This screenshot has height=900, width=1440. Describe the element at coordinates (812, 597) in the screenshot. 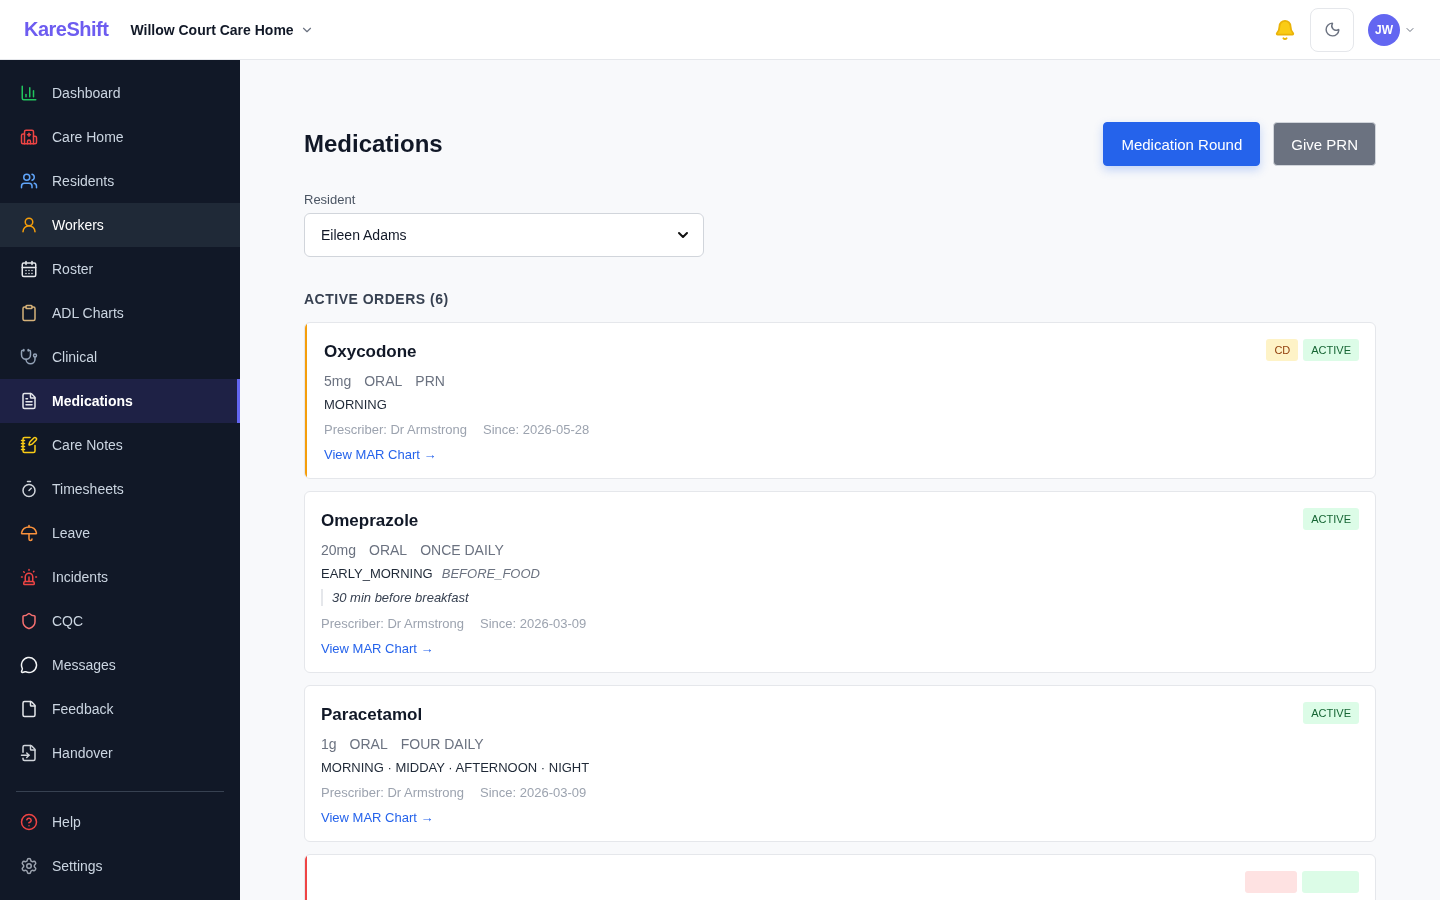

I see `instruction-note: 30 min before breakfast` at that location.